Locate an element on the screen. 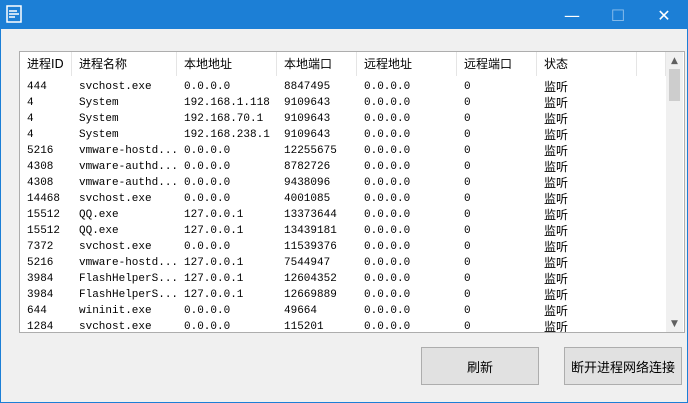 This screenshot has width=688, height=403. local-port-cell: 49664 is located at coordinates (301, 311).